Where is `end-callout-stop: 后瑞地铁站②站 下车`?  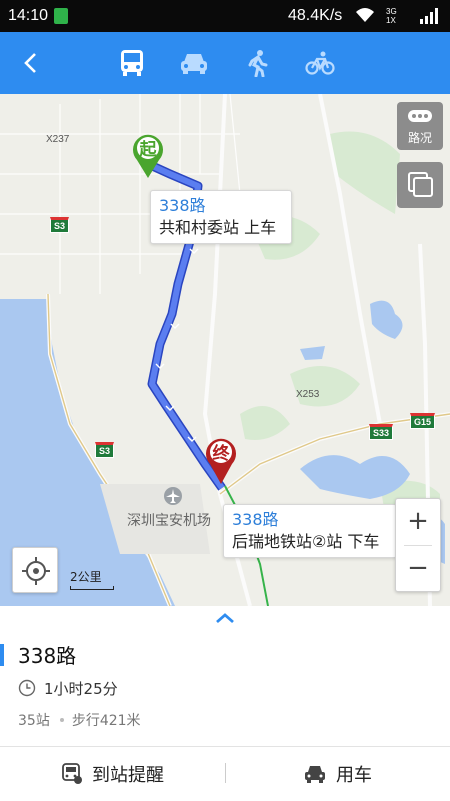
end-callout-stop: 后瑞地铁站②站 下车 is located at coordinates (306, 541).